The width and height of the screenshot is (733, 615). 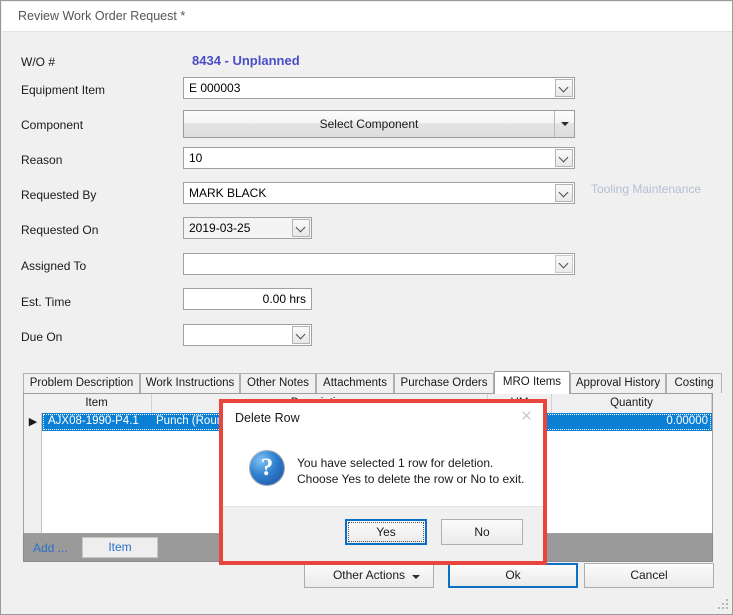 What do you see at coordinates (367, 17) in the screenshot?
I see `window-title-bar: Review Work Order Request *` at bounding box center [367, 17].